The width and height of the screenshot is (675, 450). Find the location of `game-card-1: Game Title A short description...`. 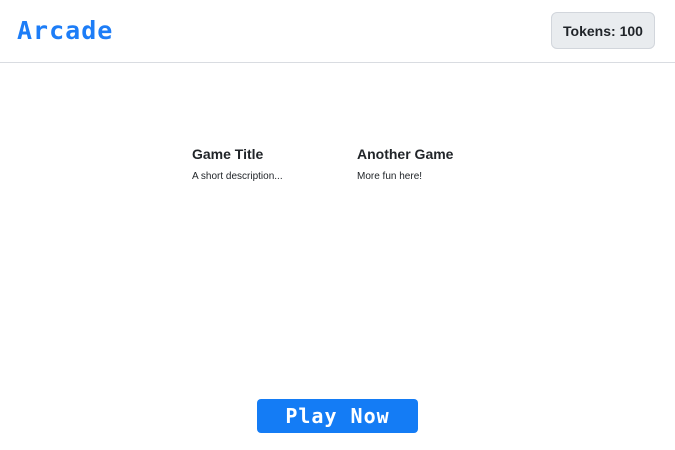

game-card-1: Game Title A short description... is located at coordinates (262, 164).